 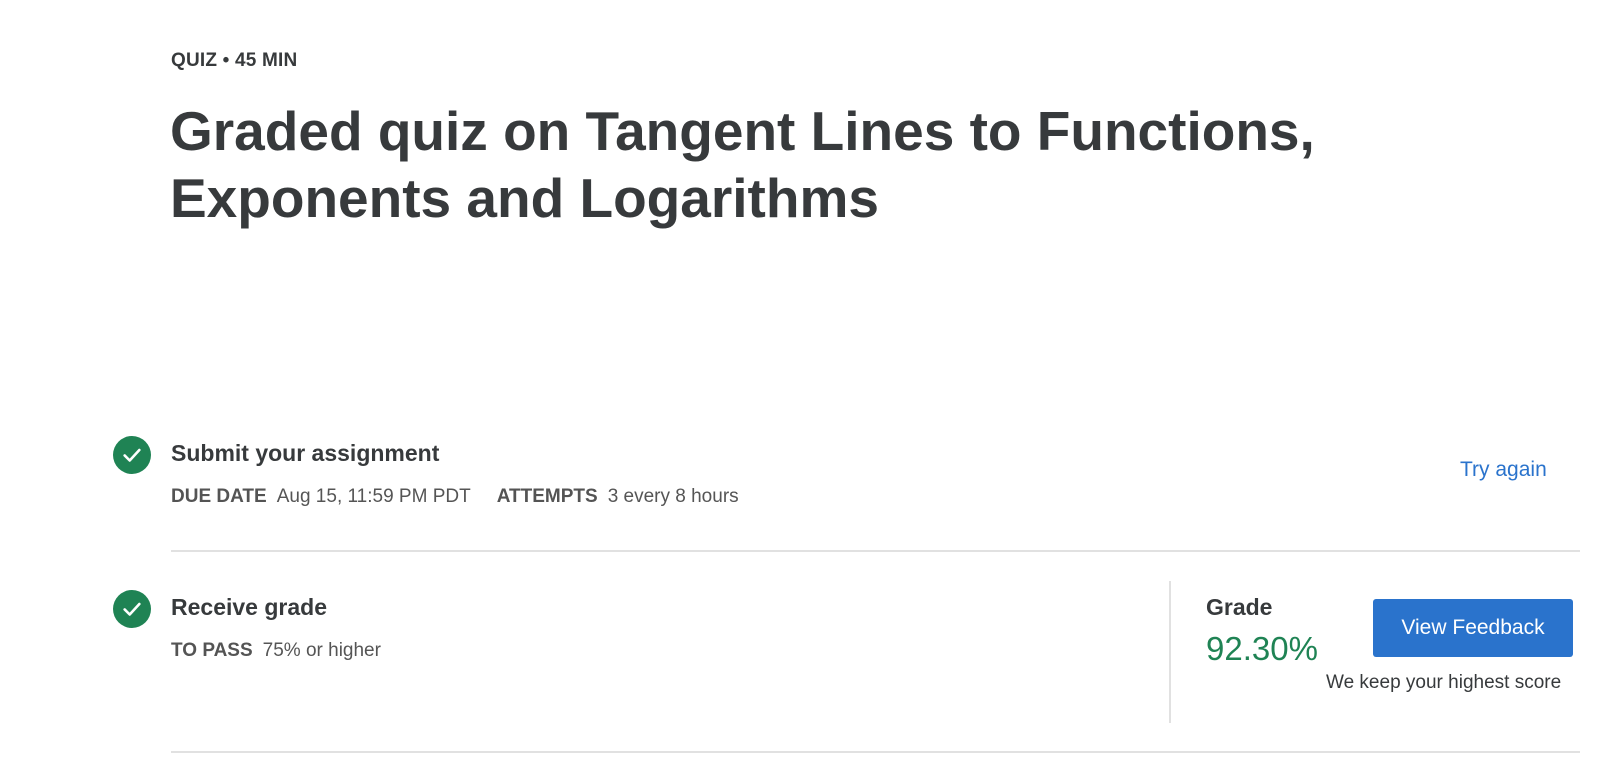 What do you see at coordinates (1473, 628) in the screenshot?
I see `view-feedback-button: View Feedback` at bounding box center [1473, 628].